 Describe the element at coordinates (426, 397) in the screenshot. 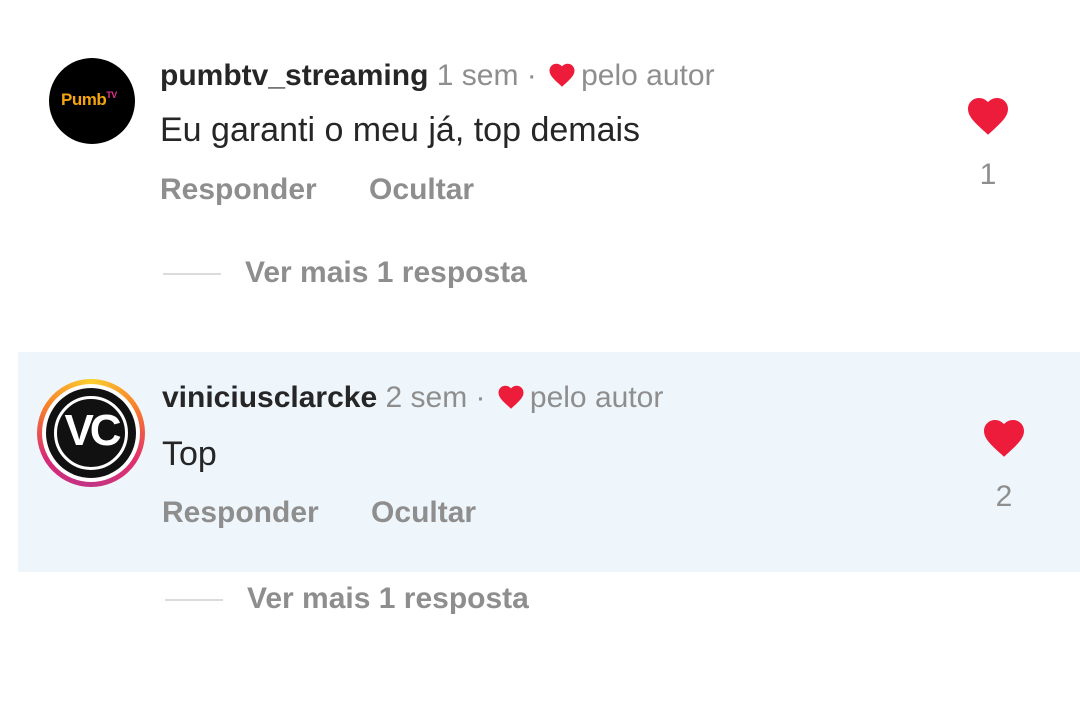

I see `comment-time: 2 sem` at that location.